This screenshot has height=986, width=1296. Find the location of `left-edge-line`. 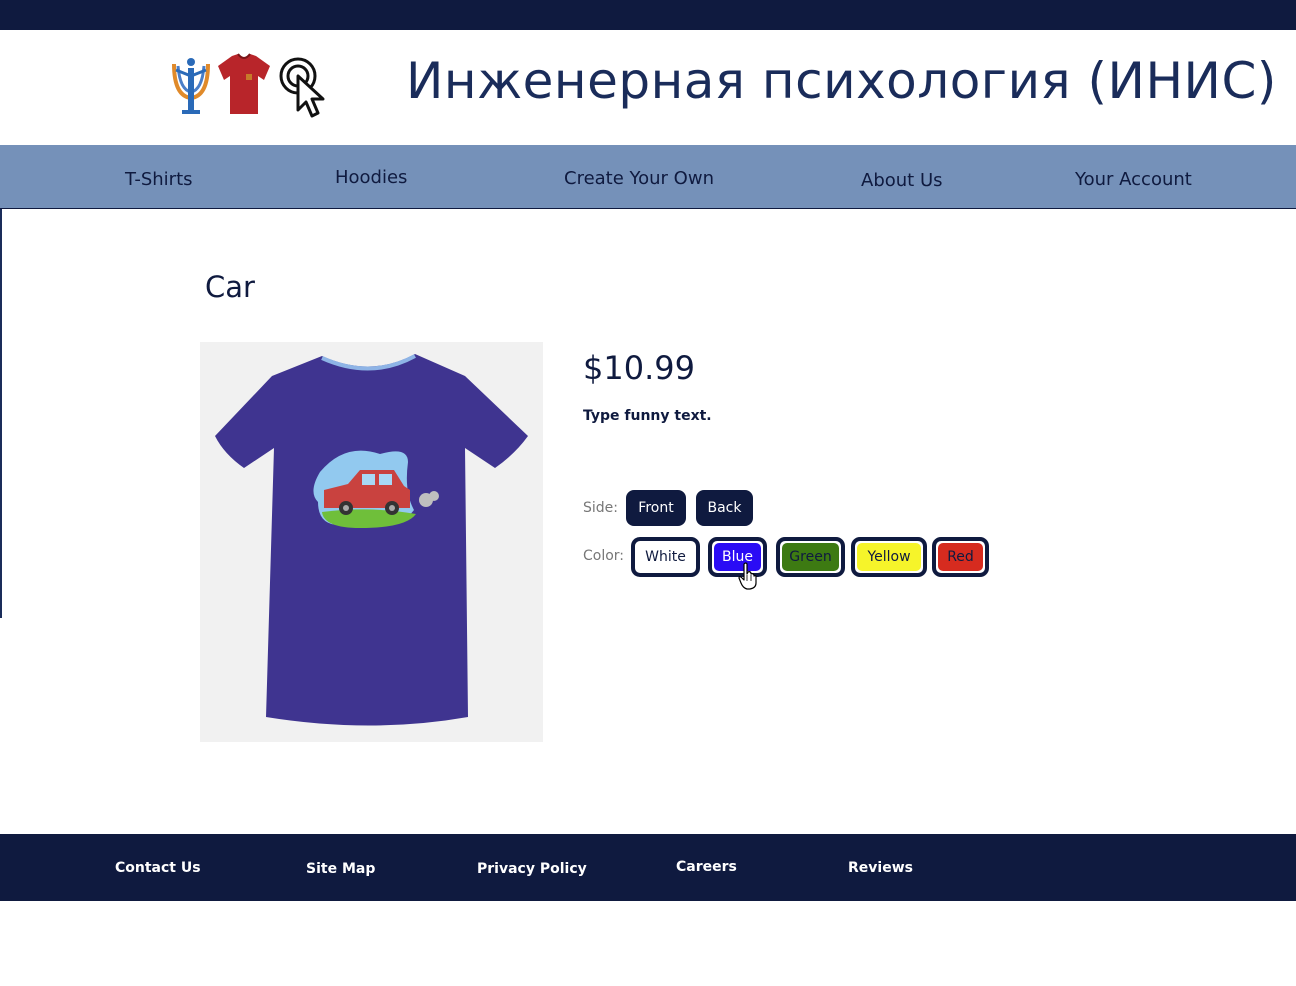

left-edge-line is located at coordinates (1, 413).